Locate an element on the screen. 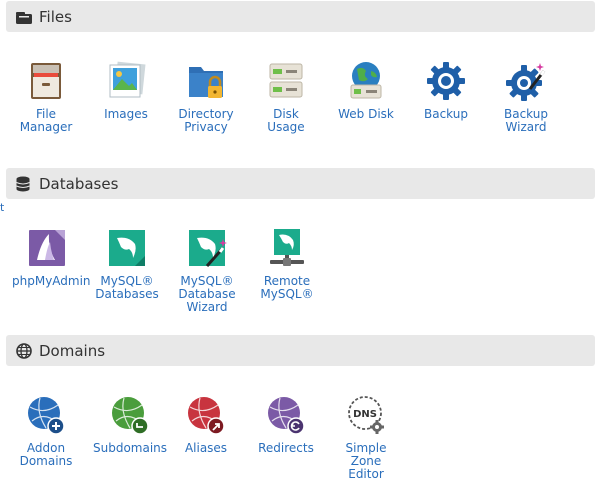 The height and width of the screenshot is (499, 600). tile-directory-privacy: Directory Privacy is located at coordinates (206, 96).